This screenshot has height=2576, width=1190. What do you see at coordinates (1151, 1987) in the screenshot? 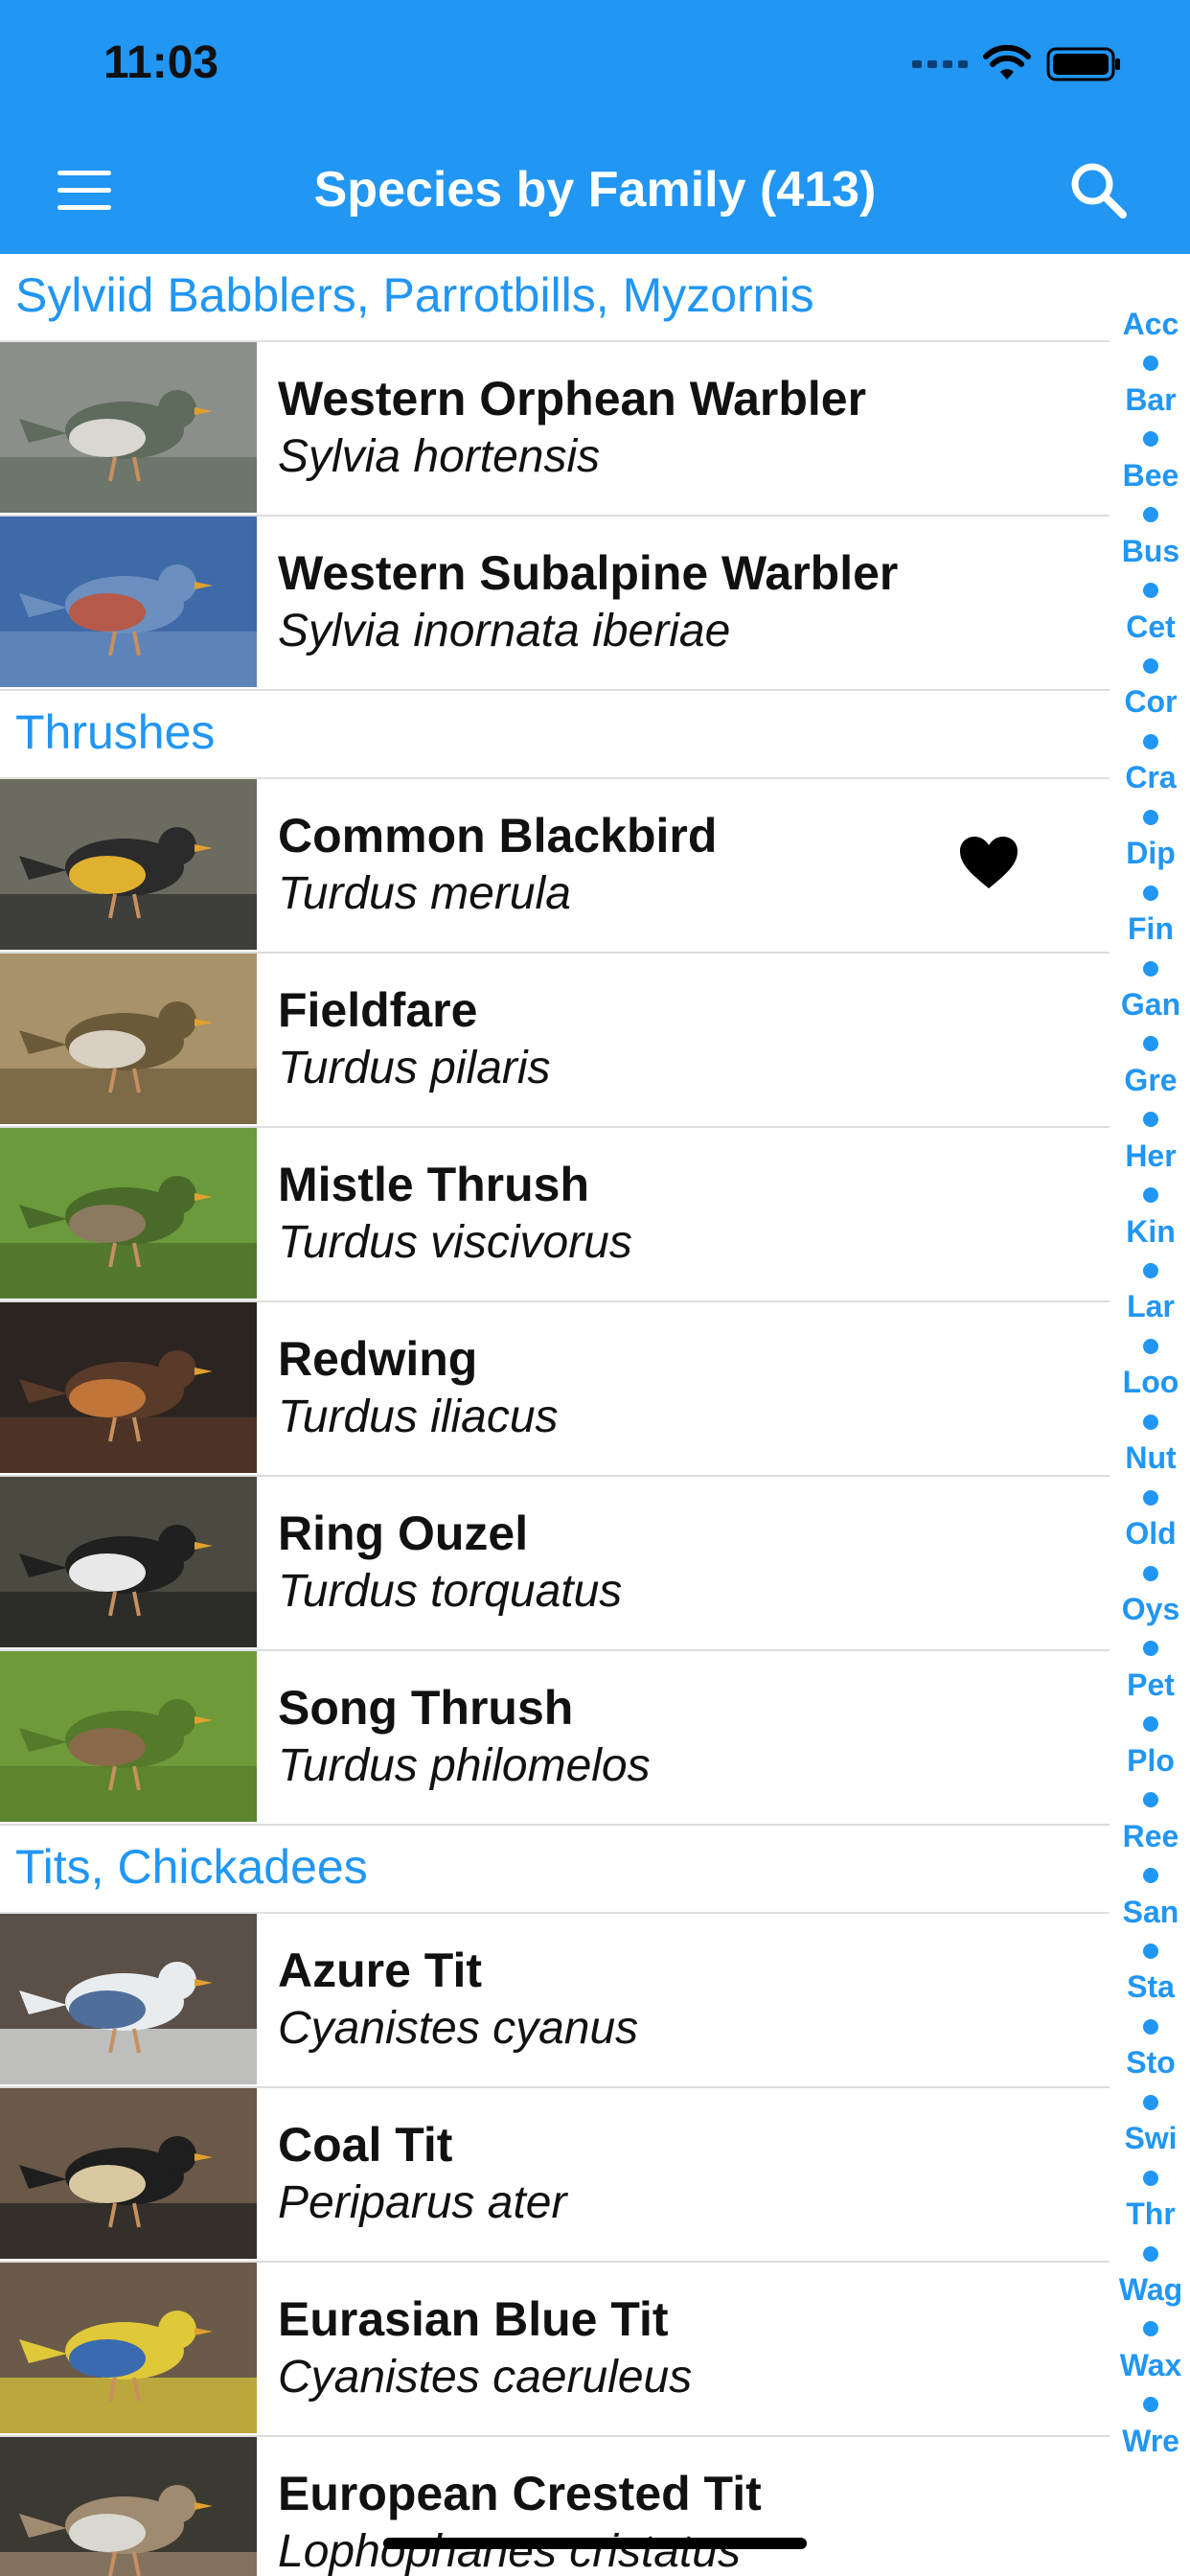
I see `index-label: Sta` at bounding box center [1151, 1987].